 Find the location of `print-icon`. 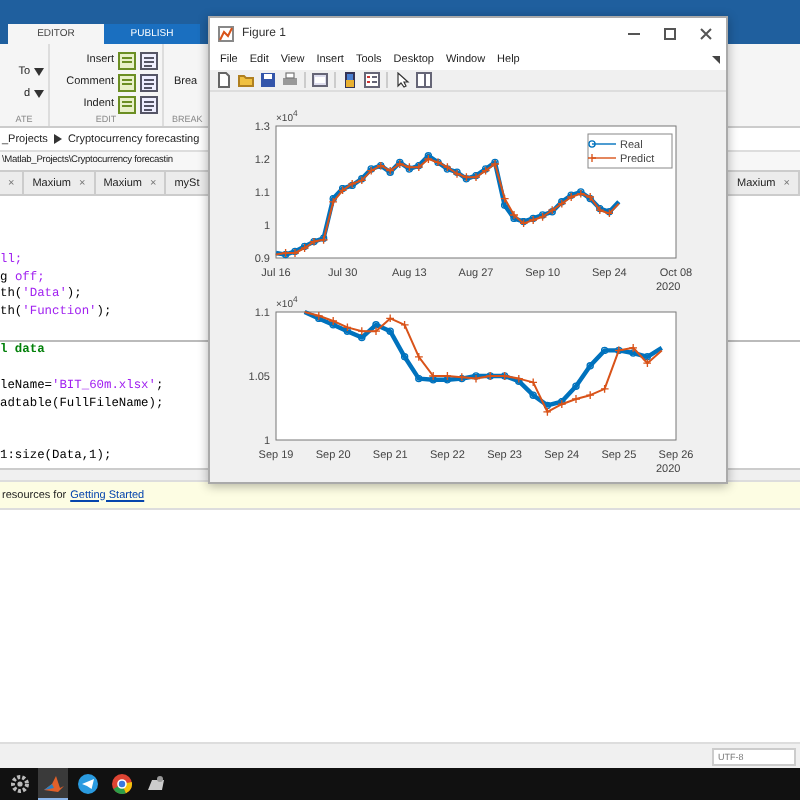

print-icon is located at coordinates (290, 80).